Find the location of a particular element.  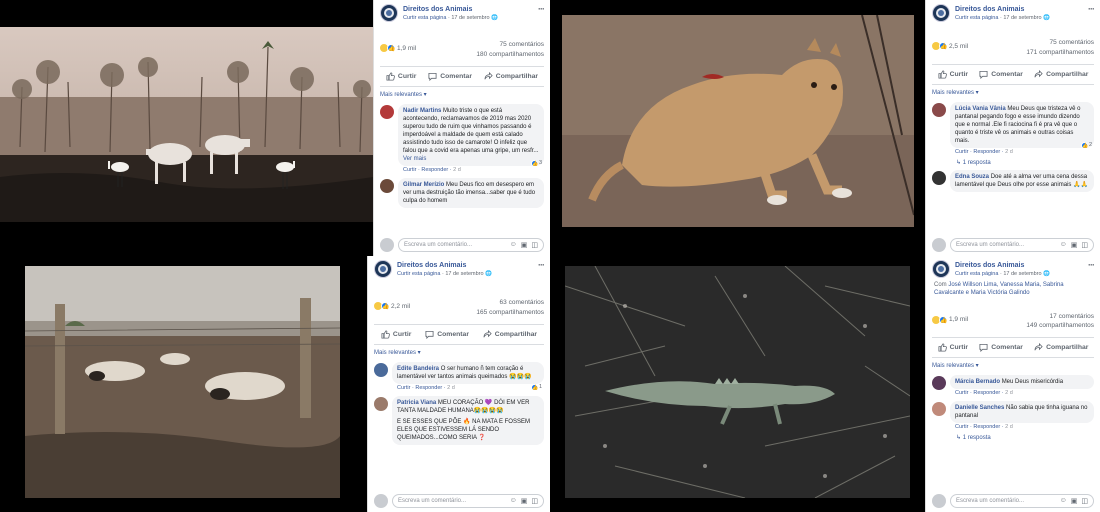

comment-author: Gilmar Merízio is located at coordinates (423, 185).